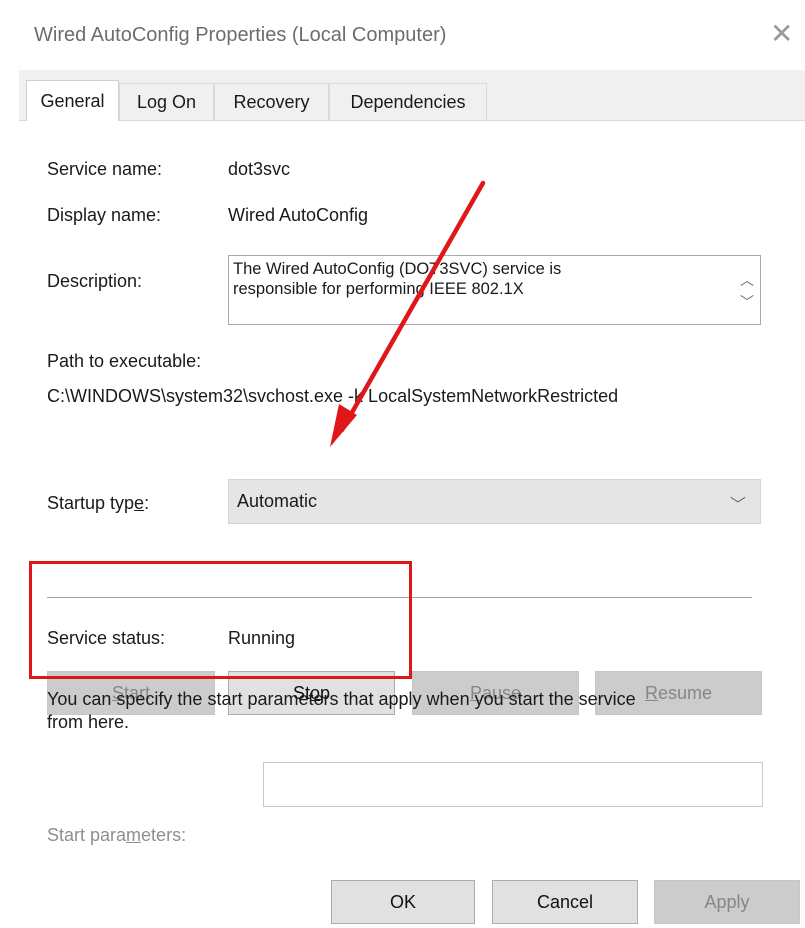 The image size is (805, 928). What do you see at coordinates (117, 835) in the screenshot?
I see `param-label: Start parameters:` at bounding box center [117, 835].